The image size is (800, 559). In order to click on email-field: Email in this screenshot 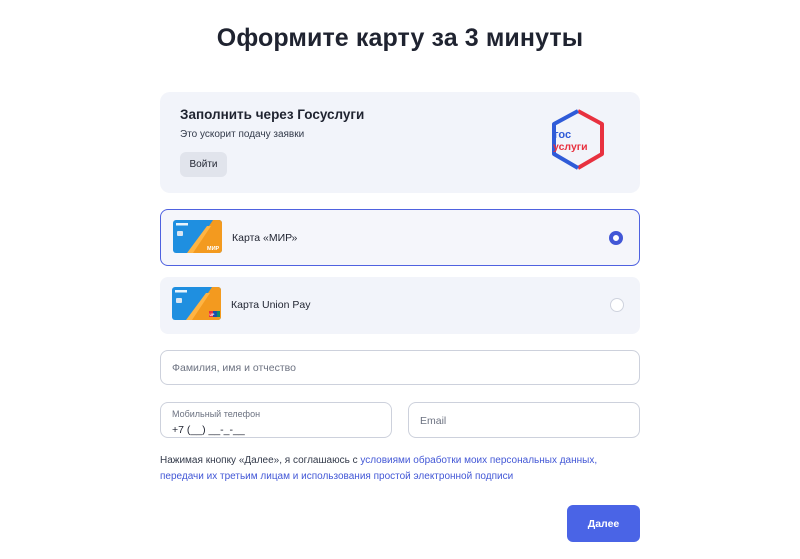, I will do `click(524, 420)`.